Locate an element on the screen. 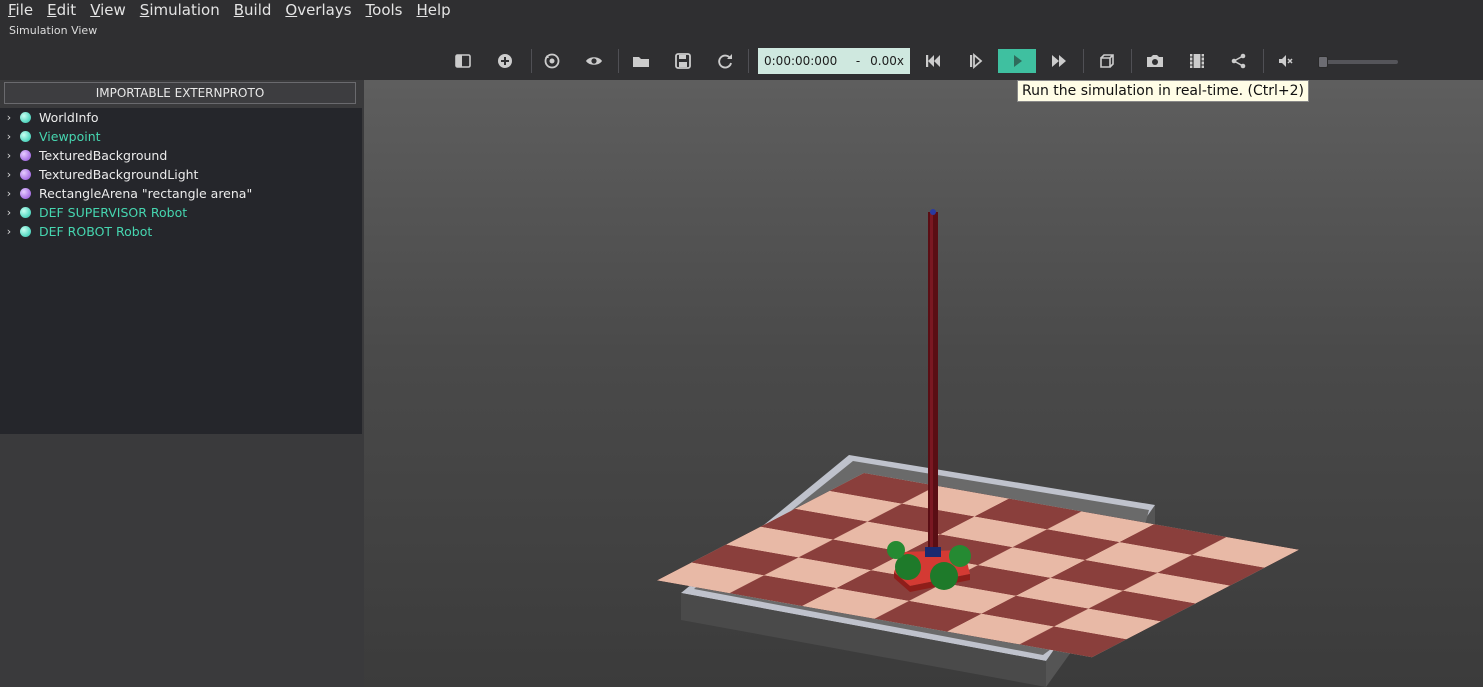 The image size is (1483, 687). movie-button is located at coordinates (1197, 61).